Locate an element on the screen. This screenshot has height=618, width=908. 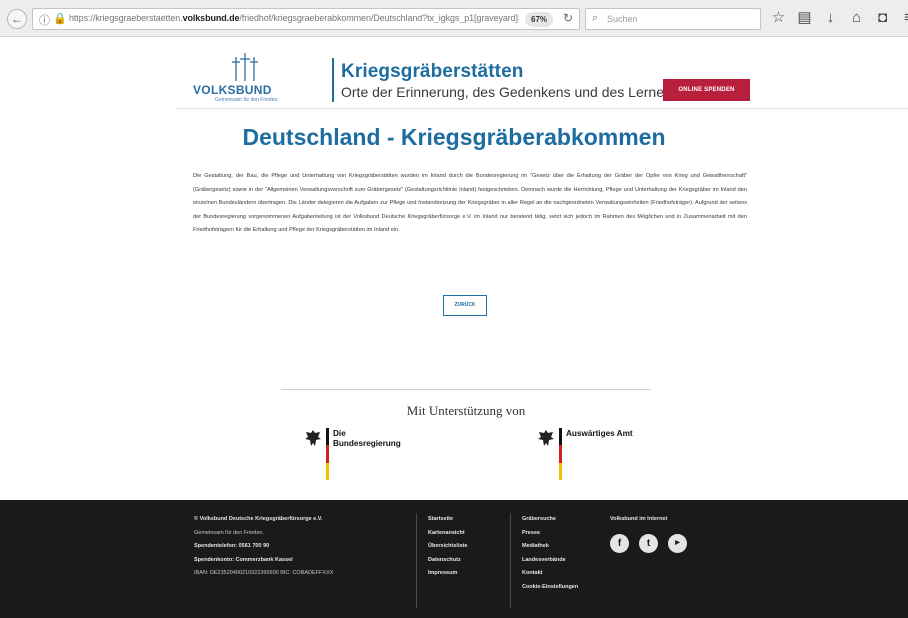
search-placeholder: Suchen is located at coordinates (622, 19).